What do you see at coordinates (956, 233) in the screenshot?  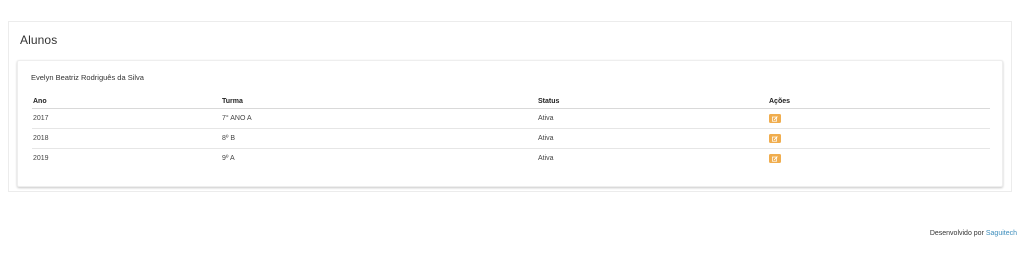 I see `footer-text: Desenvolvido por` at bounding box center [956, 233].